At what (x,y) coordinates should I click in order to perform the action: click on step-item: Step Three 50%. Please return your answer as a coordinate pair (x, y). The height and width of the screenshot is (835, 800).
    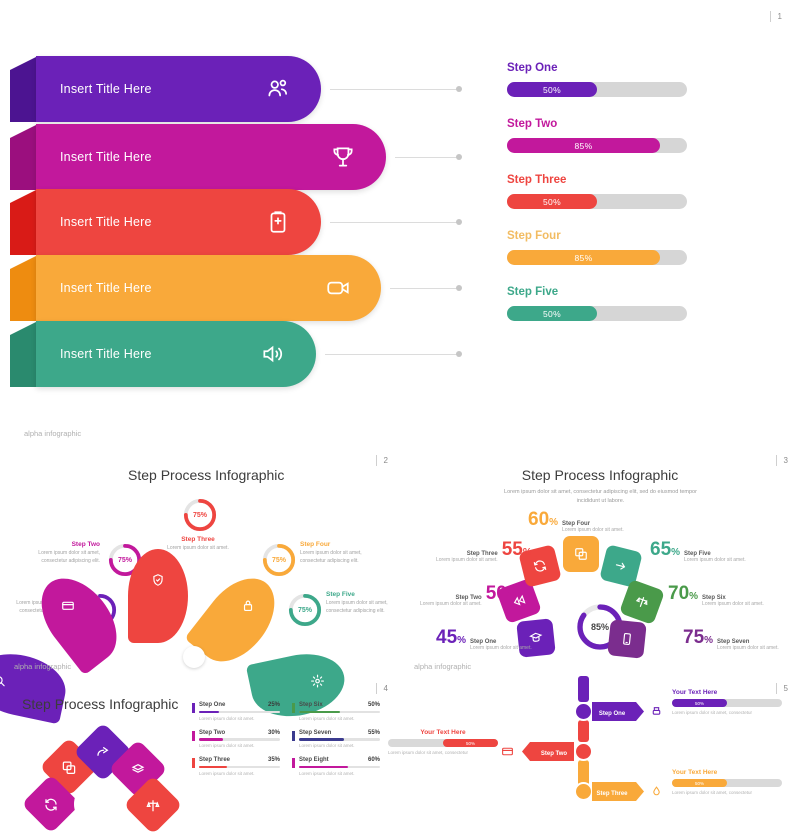
    Looking at the image, I should click on (599, 191).